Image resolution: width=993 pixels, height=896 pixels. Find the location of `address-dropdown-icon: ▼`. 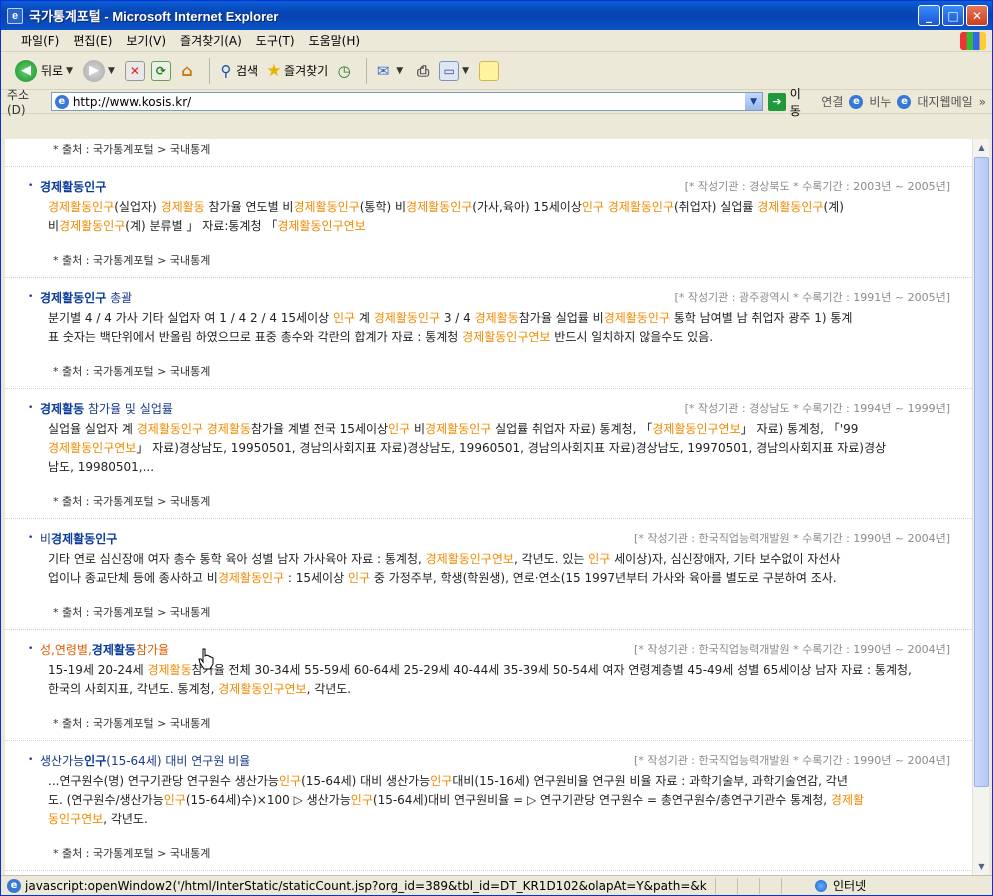

address-dropdown-icon: ▼ is located at coordinates (754, 101).